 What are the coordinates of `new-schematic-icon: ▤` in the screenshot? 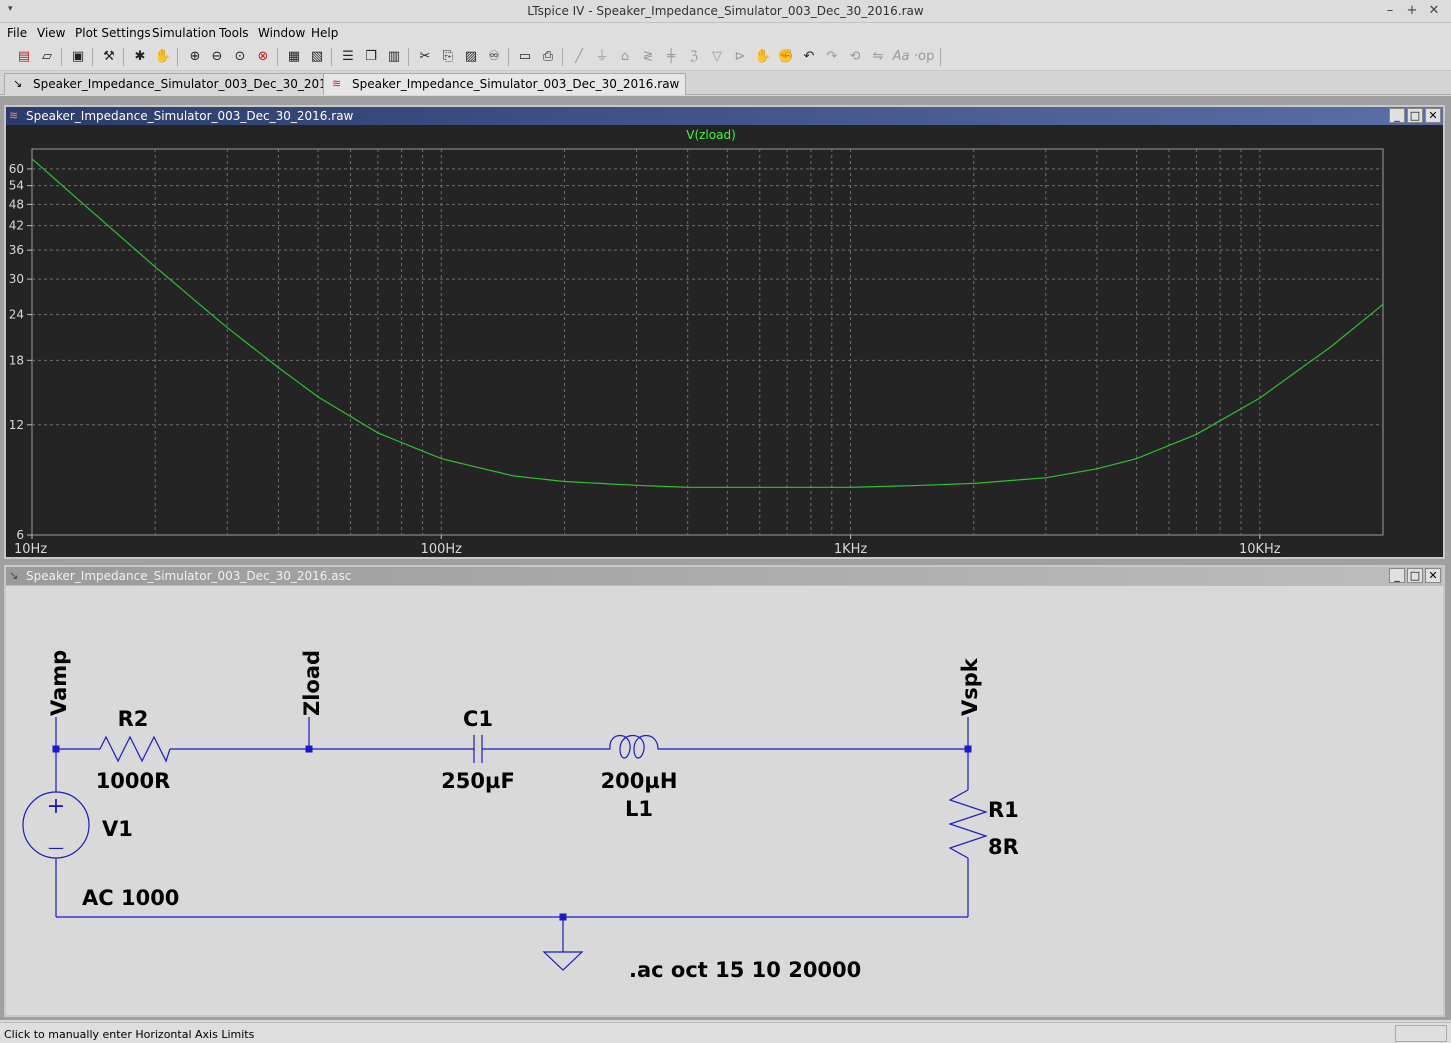 It's located at (24, 57).